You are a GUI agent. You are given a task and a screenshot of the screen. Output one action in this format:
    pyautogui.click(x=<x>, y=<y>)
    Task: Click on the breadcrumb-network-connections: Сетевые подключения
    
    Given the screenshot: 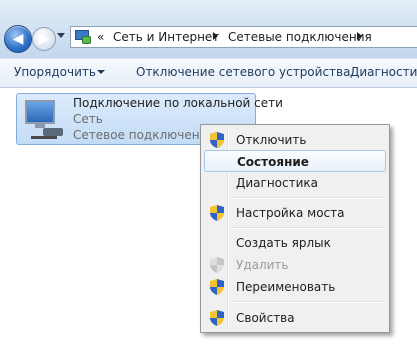 What is the action you would take?
    pyautogui.click(x=300, y=37)
    